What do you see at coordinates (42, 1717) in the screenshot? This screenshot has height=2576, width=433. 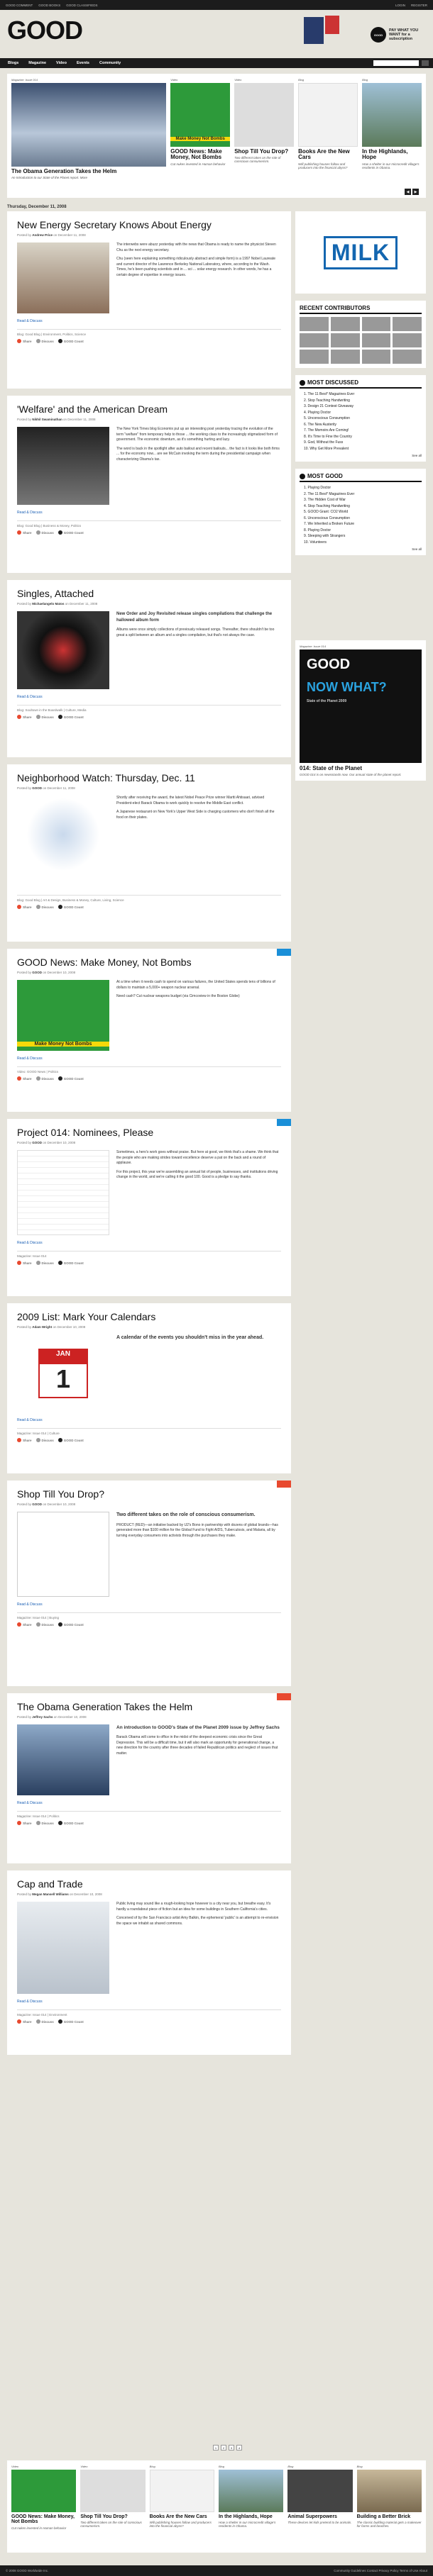 I see `post-author: Jeffrey Sachs` at bounding box center [42, 1717].